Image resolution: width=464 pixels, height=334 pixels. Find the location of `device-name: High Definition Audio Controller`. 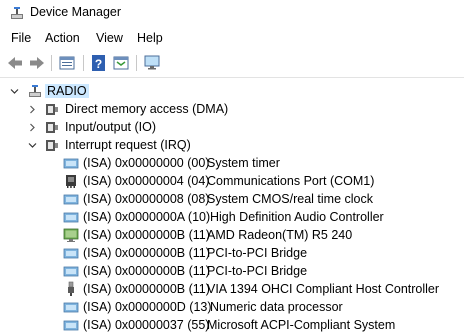

device-name: High Definition Audio Controller is located at coordinates (297, 217).